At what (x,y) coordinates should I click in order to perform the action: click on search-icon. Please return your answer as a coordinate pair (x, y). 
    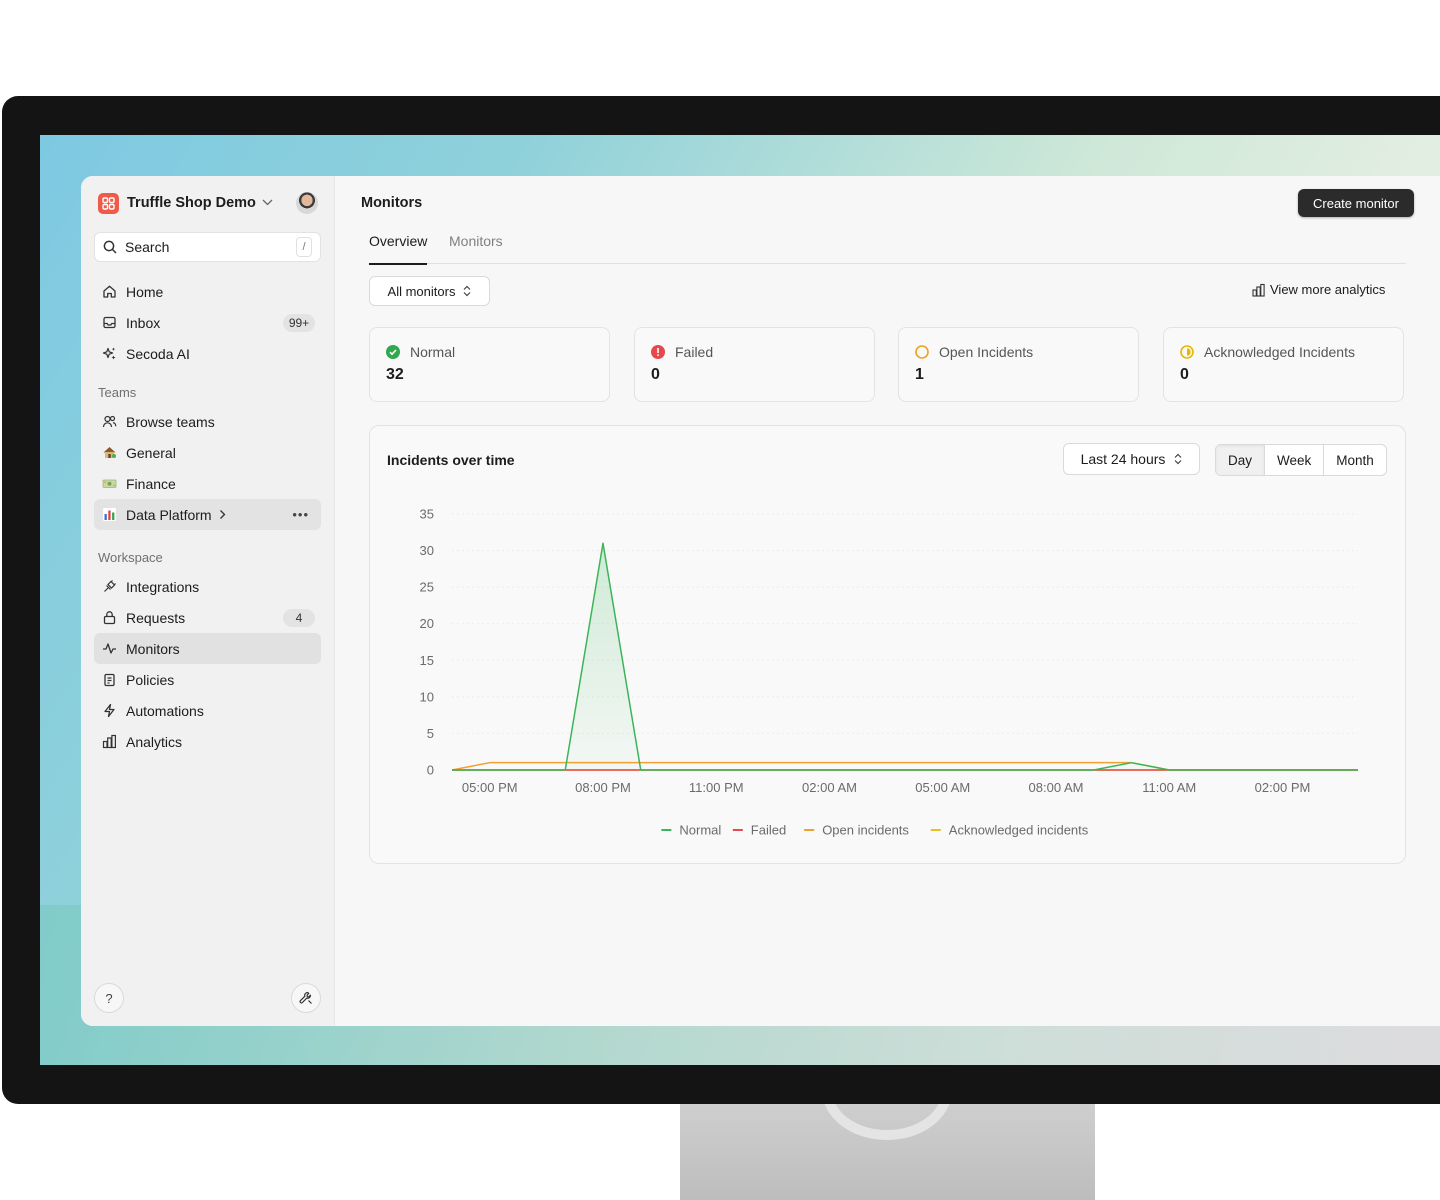
    Looking at the image, I should click on (110, 247).